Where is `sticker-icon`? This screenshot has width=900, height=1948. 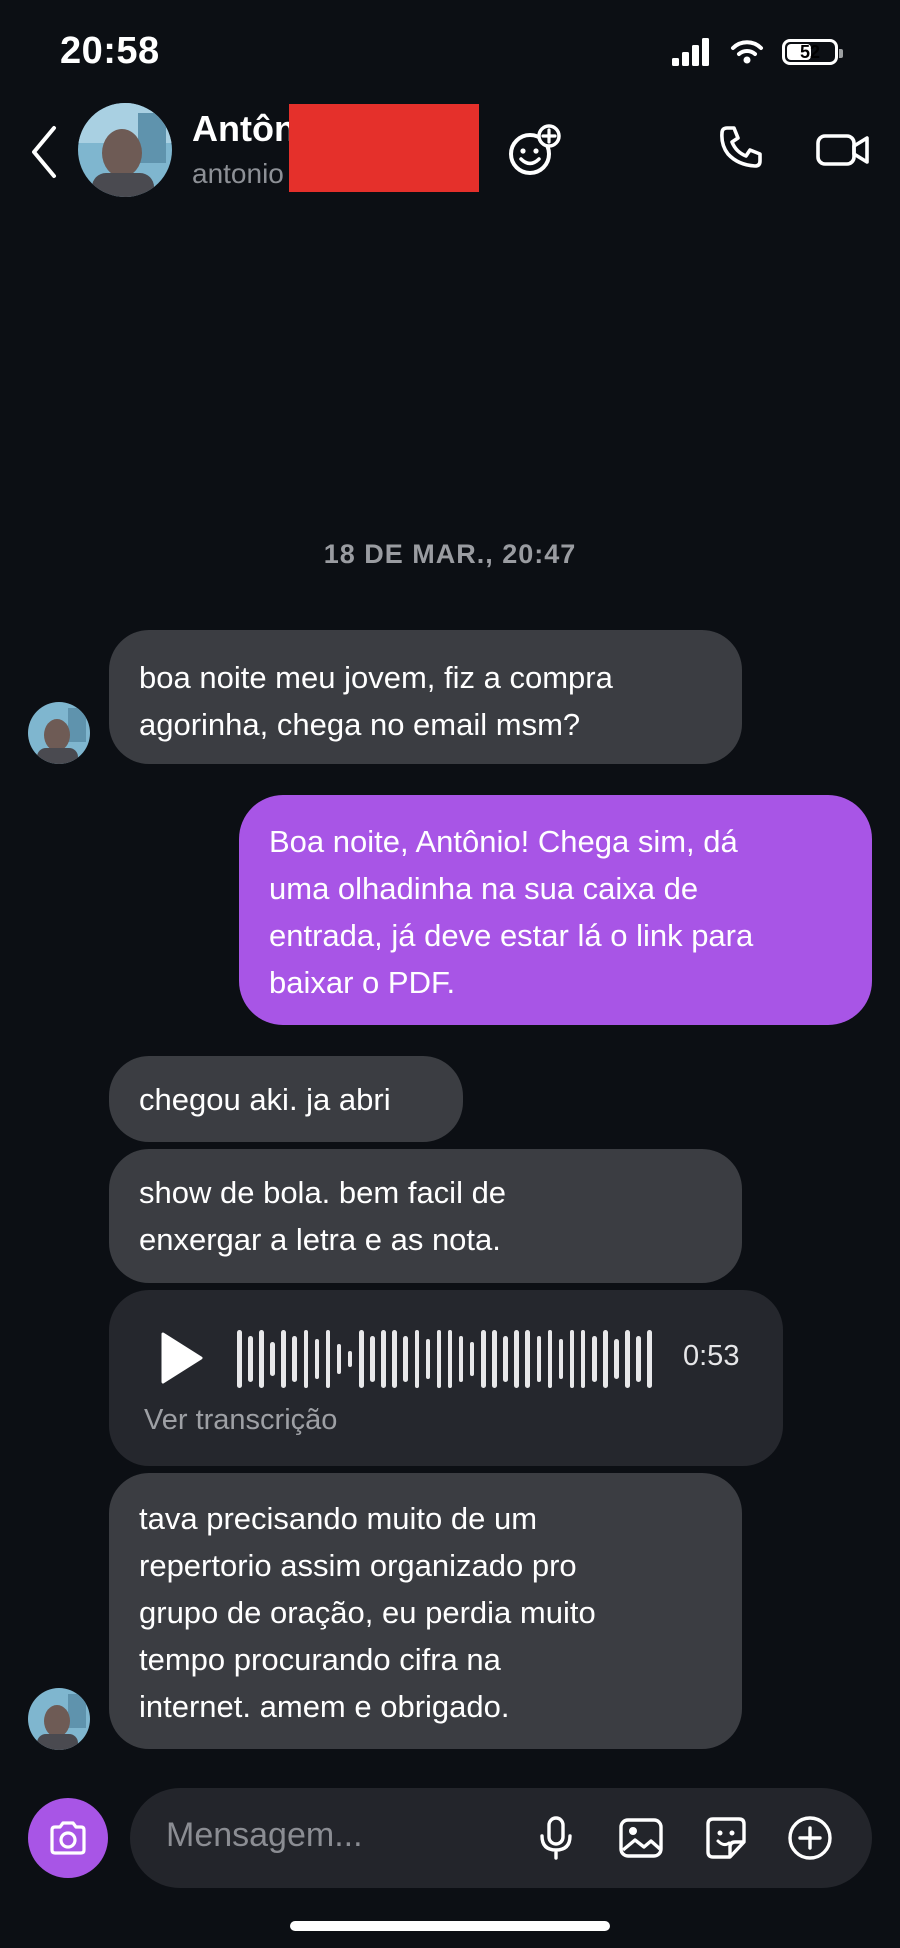
sticker-icon is located at coordinates (726, 1838).